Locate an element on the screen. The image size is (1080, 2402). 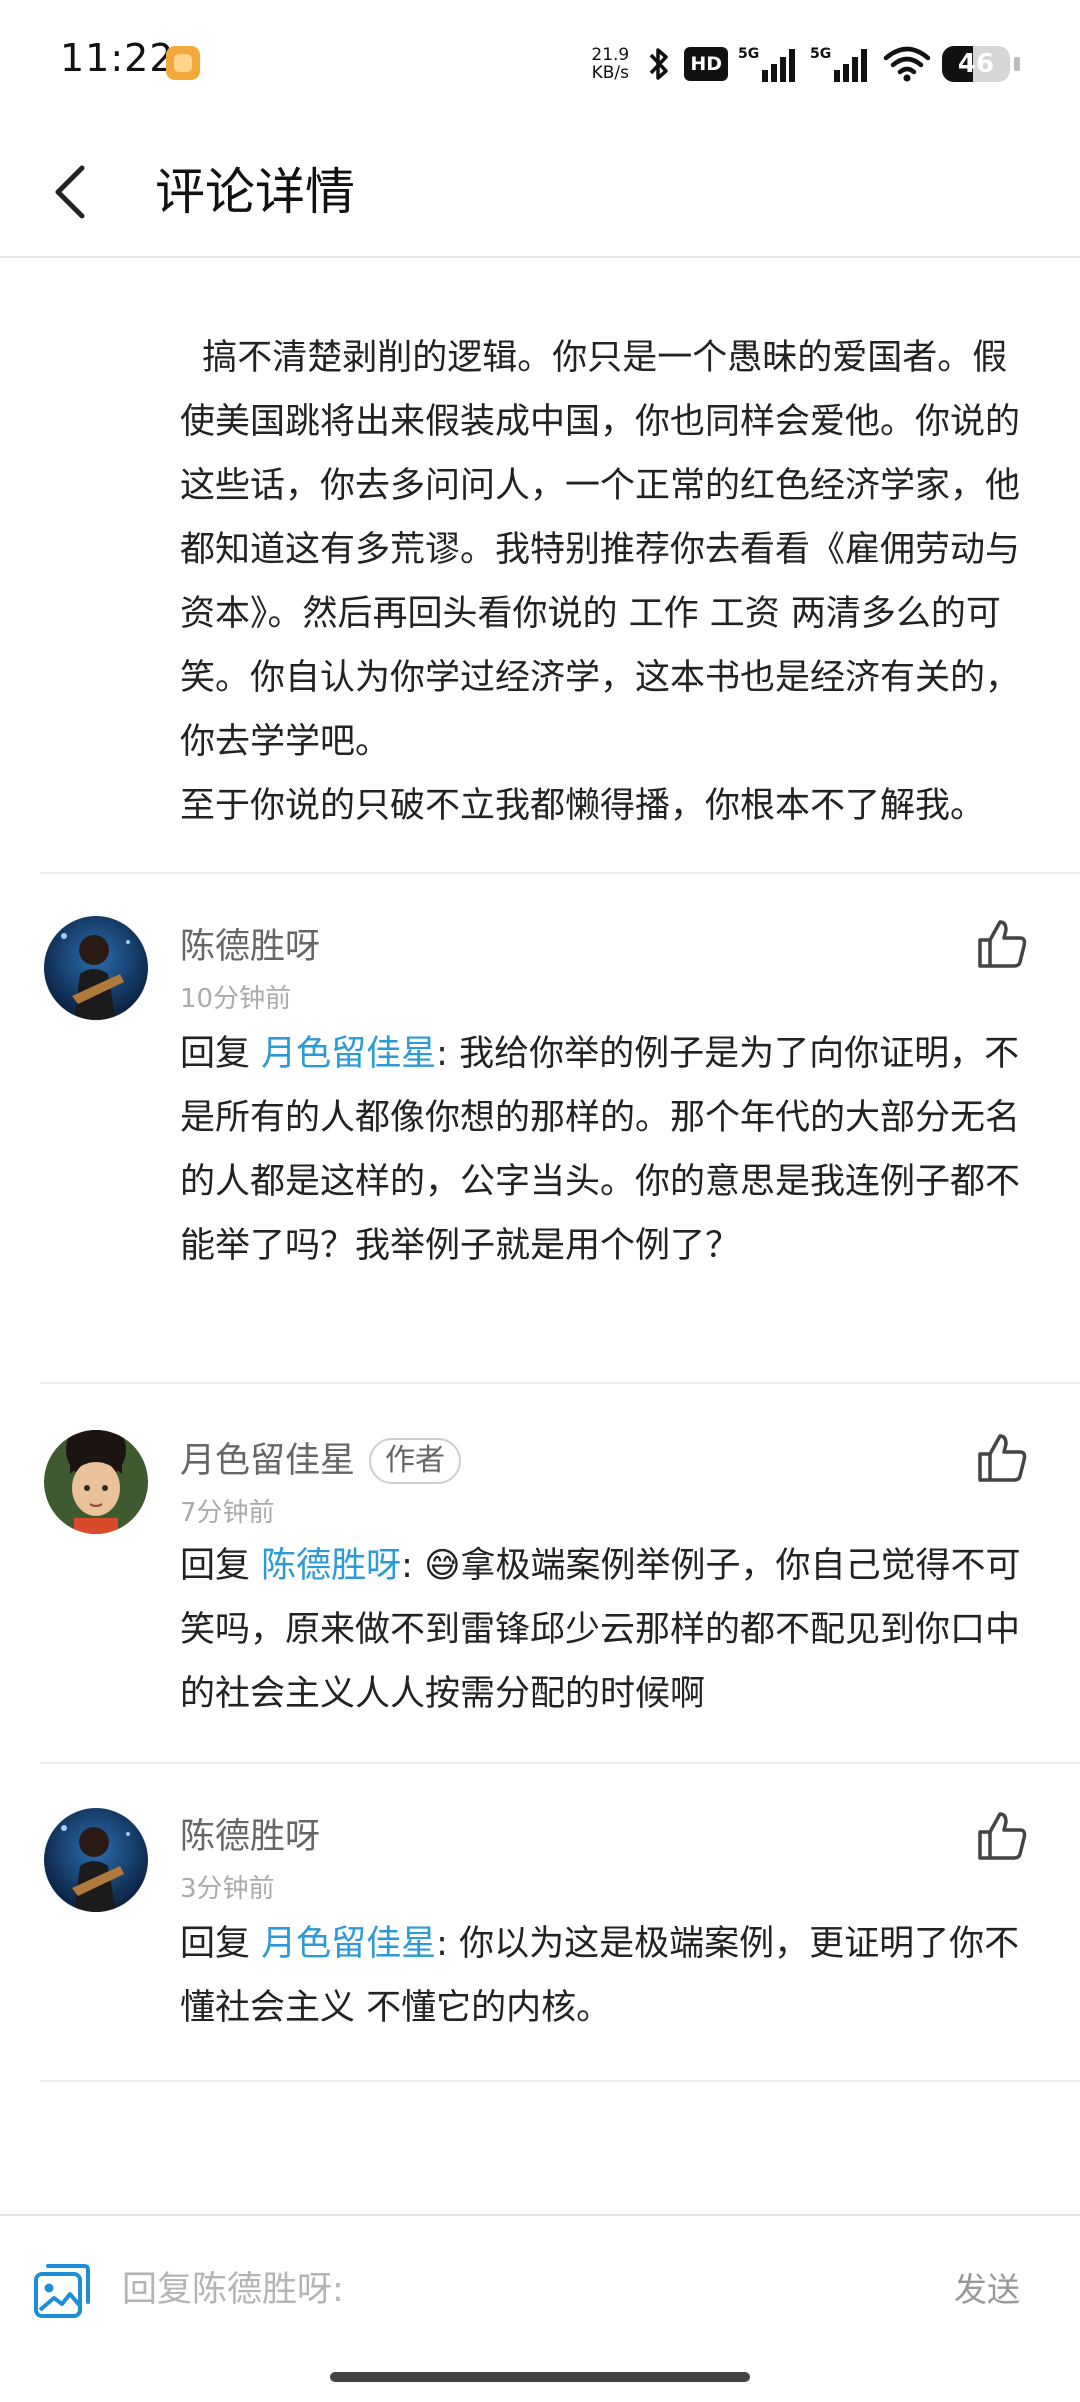
home-indicator is located at coordinates (540, 2377).